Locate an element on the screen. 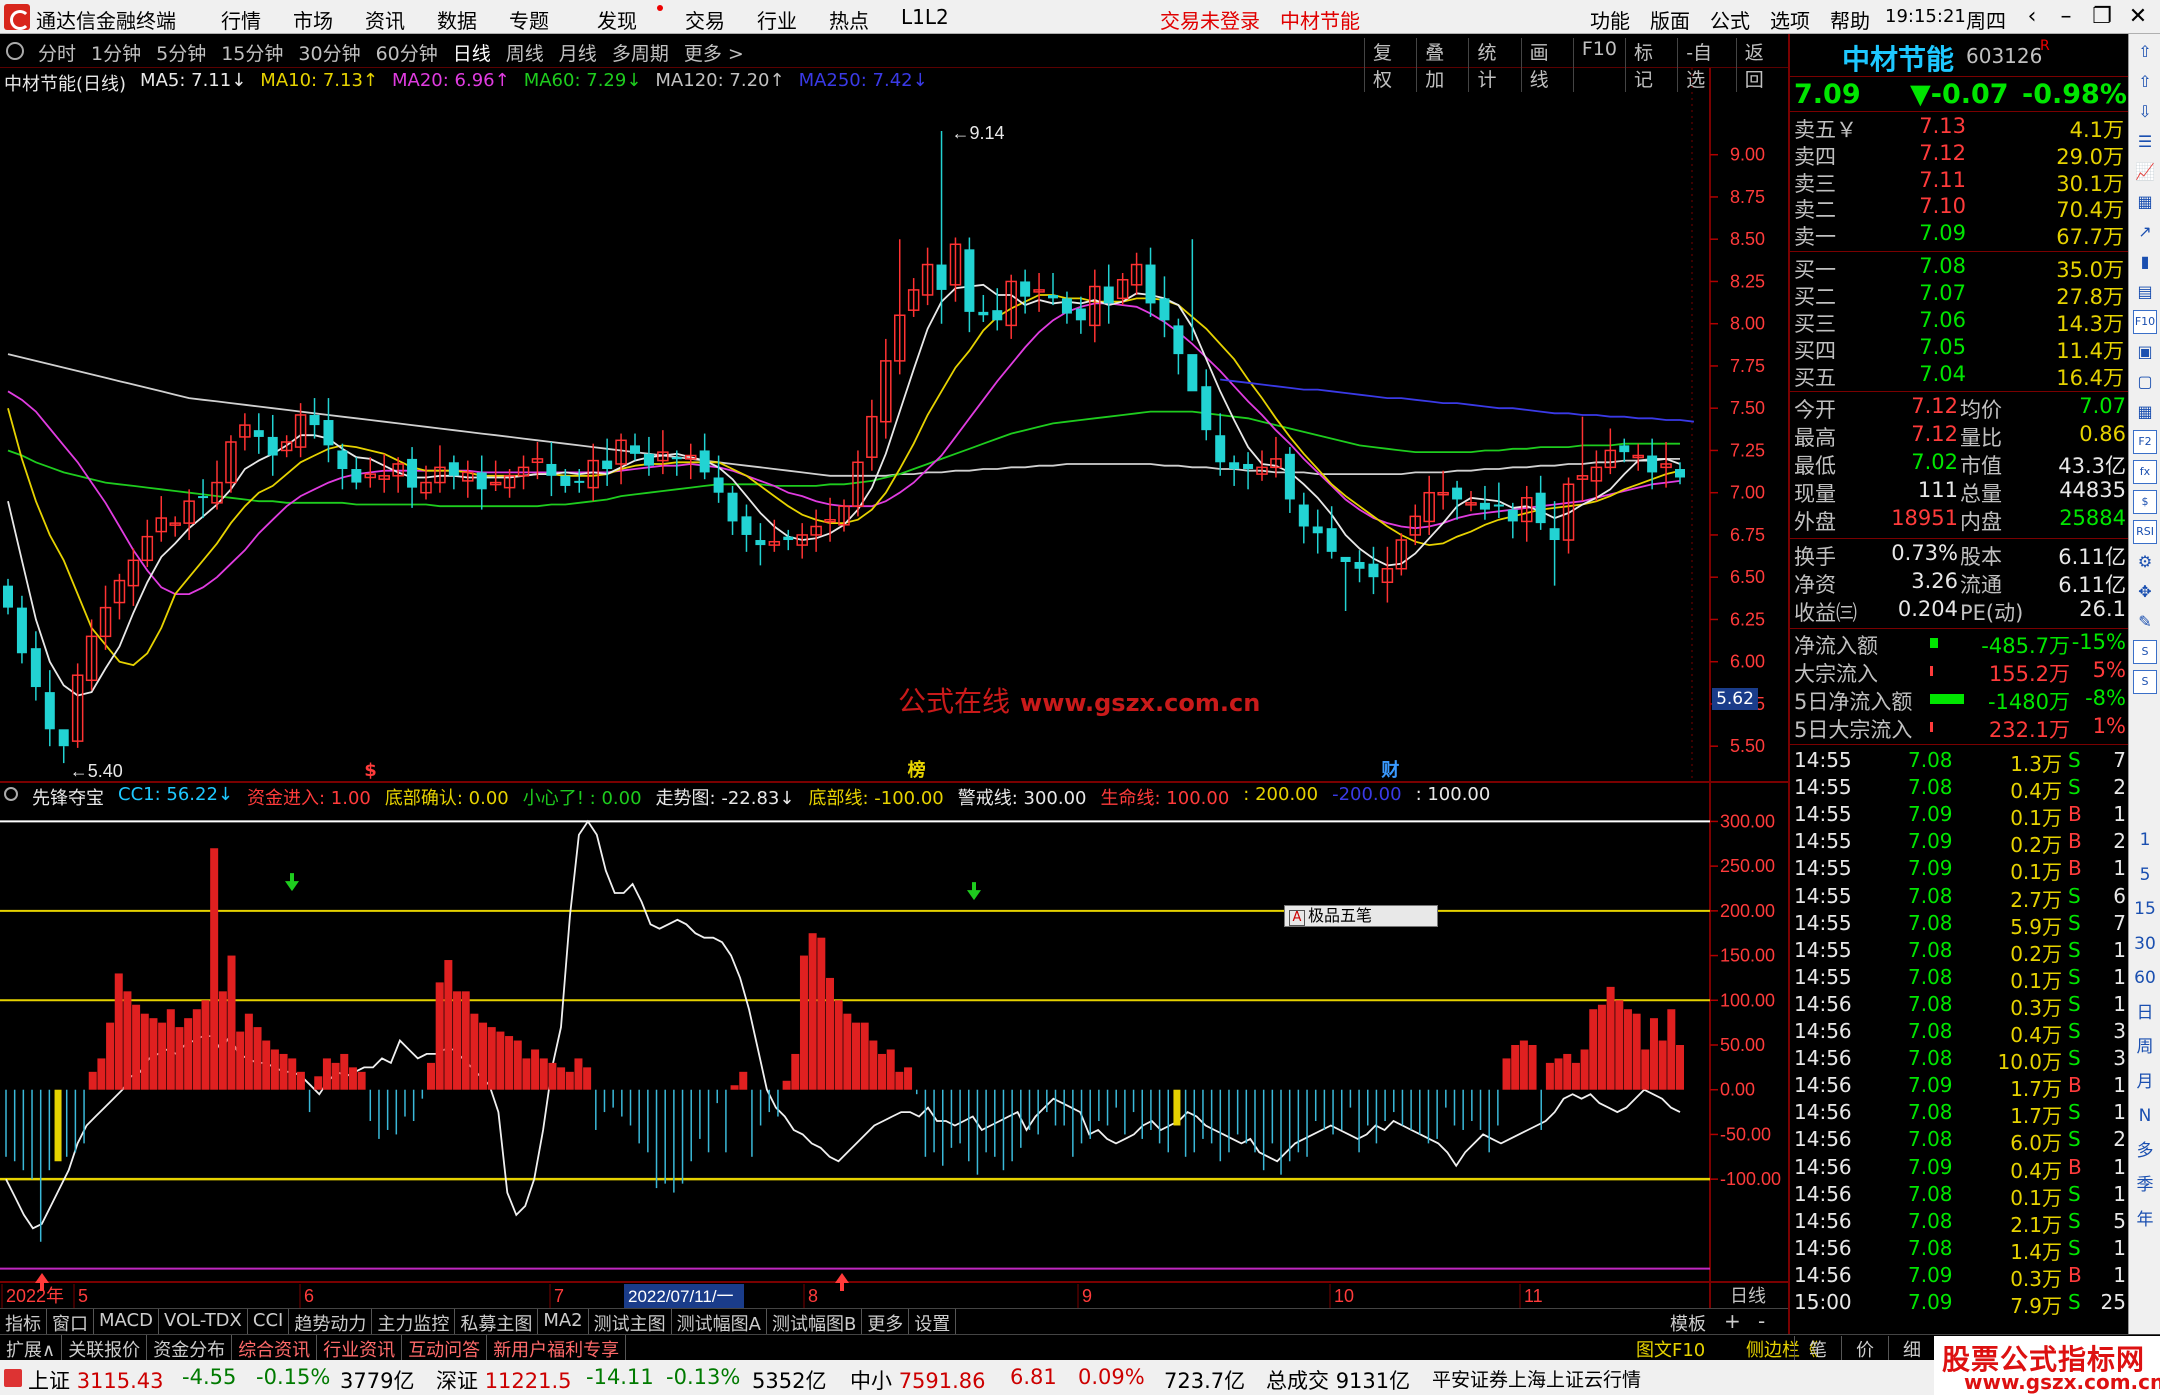 This screenshot has height=1395, width=2160. period-shortcut: 5 is located at coordinates (2145, 875).